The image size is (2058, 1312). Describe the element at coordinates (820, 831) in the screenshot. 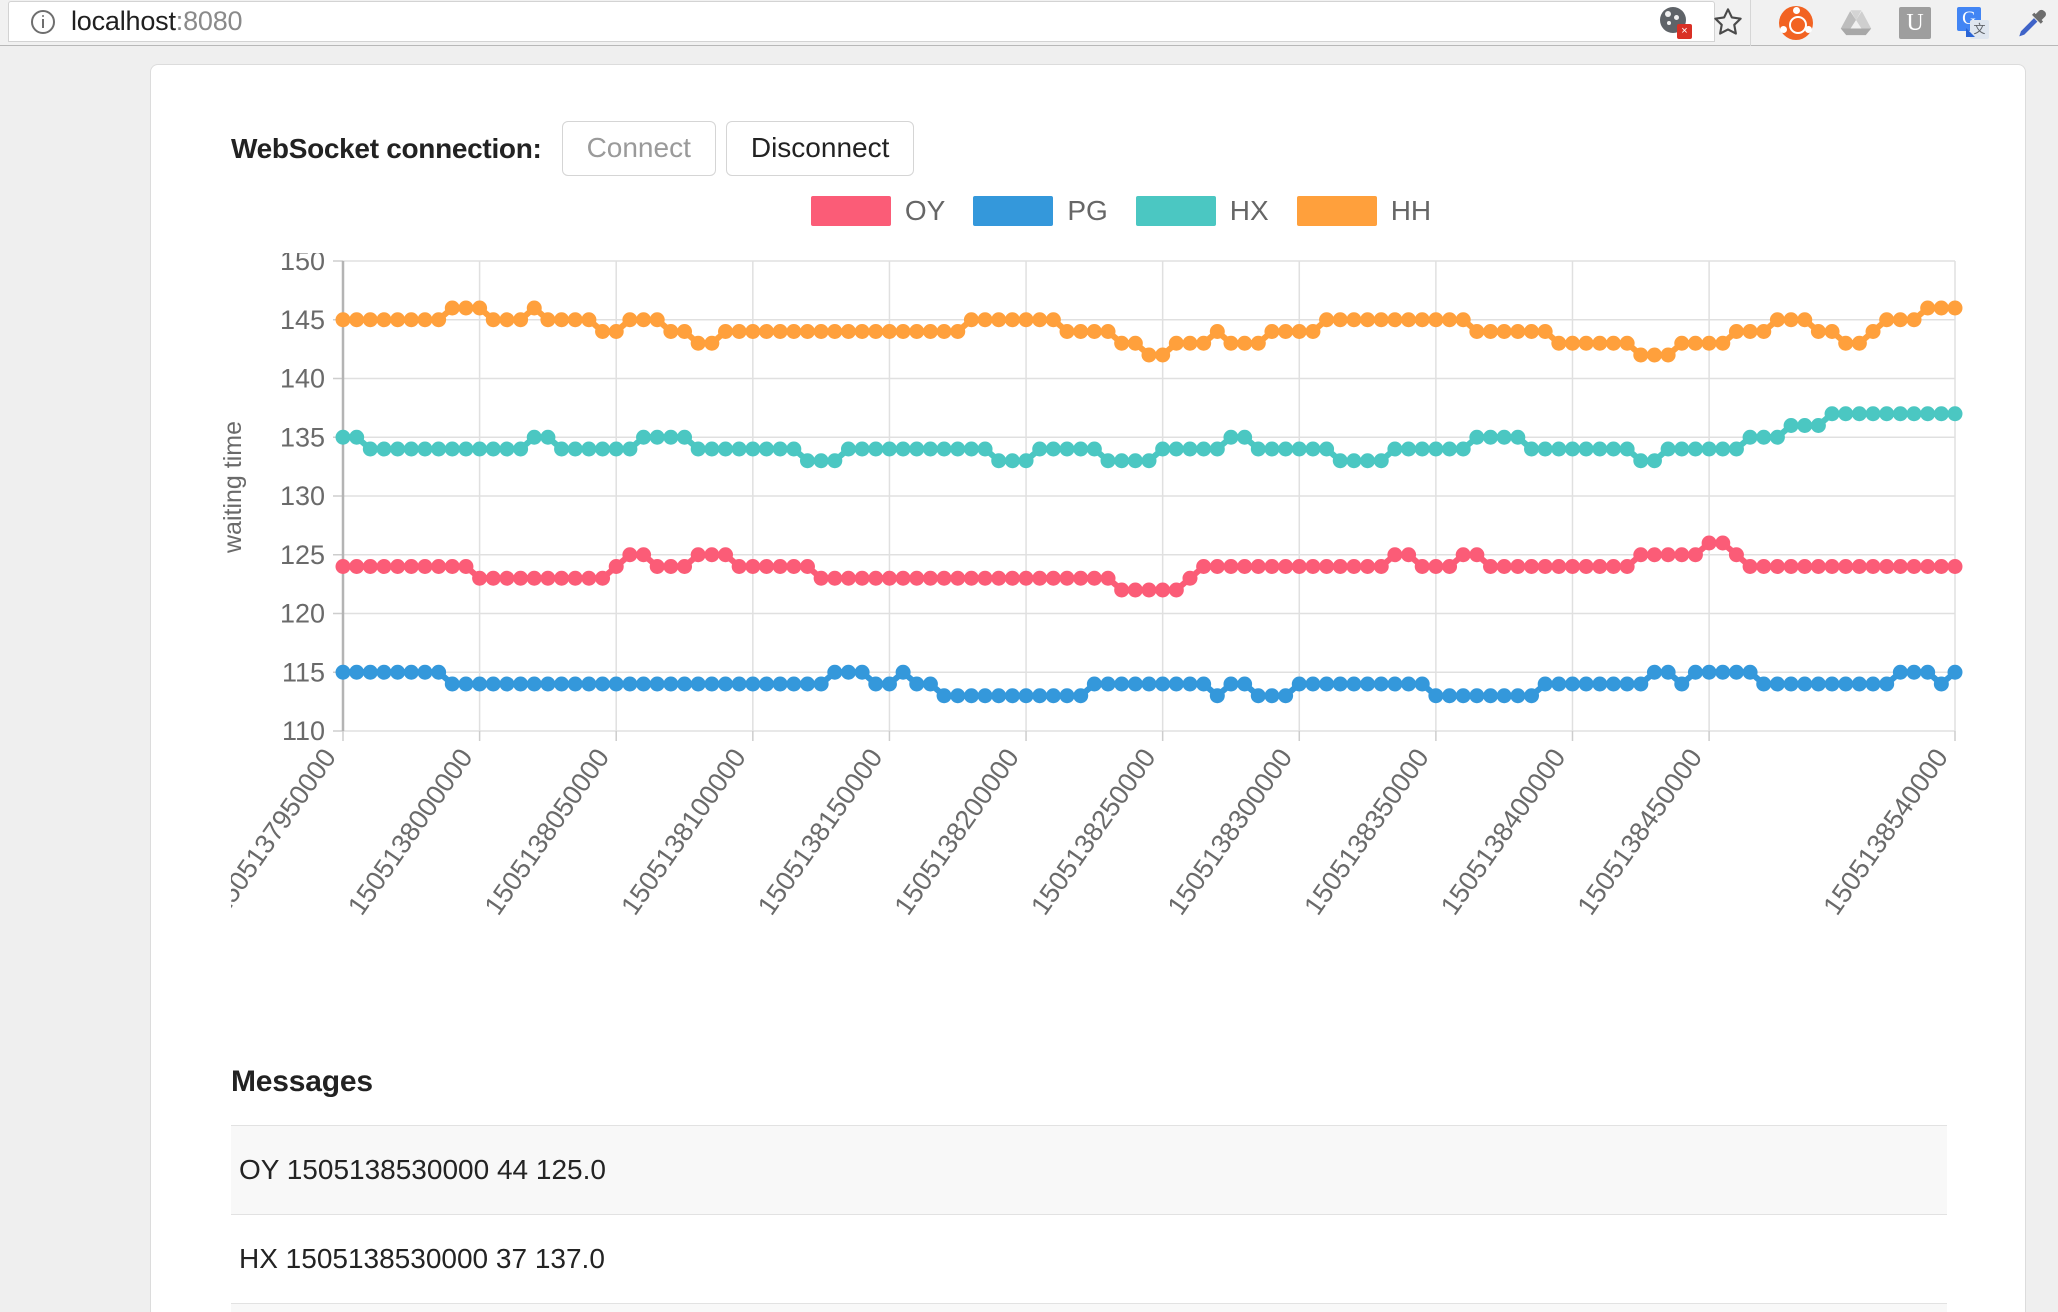

I see `x-axis-tick-label: 1505138150000` at that location.